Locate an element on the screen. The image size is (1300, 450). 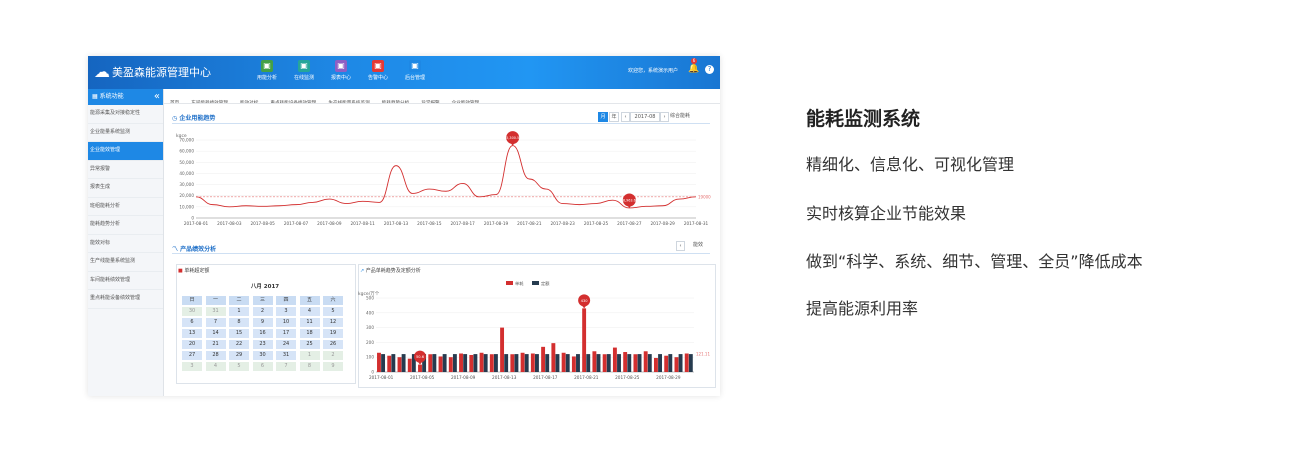
marker-label: 50.6 is located at coordinates (420, 357).